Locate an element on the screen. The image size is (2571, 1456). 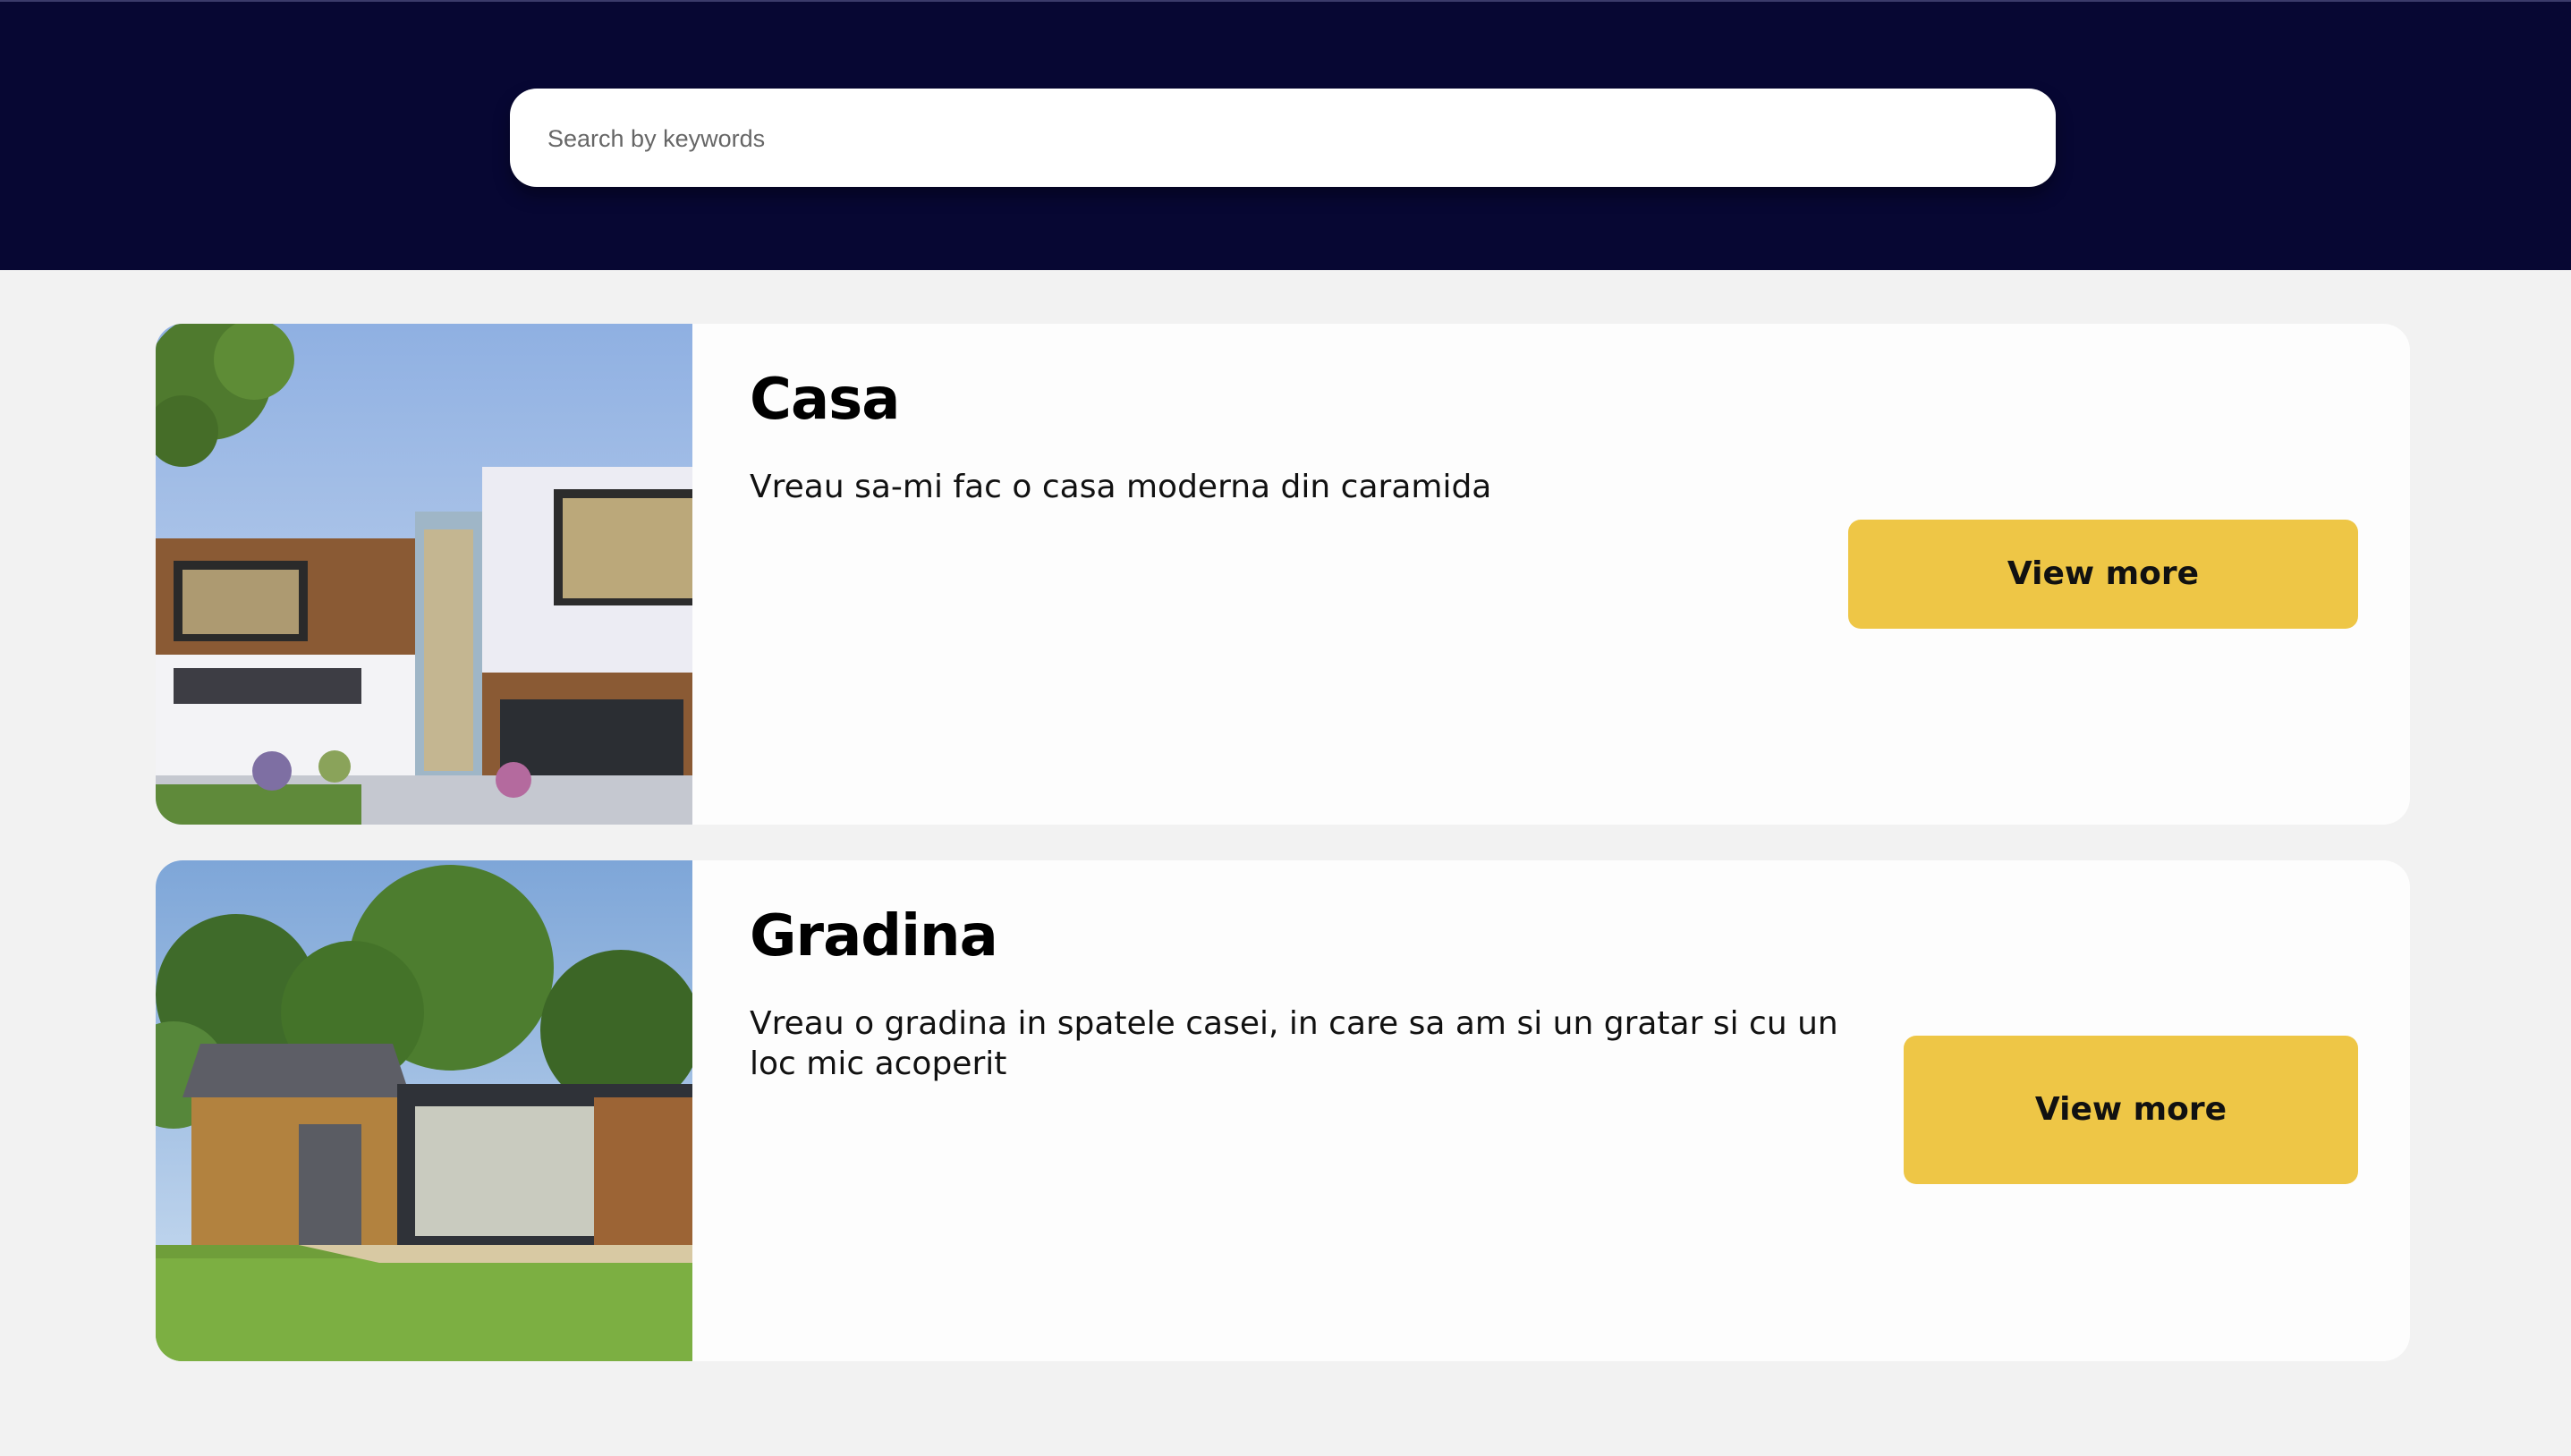
card-title: Casa is located at coordinates (825, 400).